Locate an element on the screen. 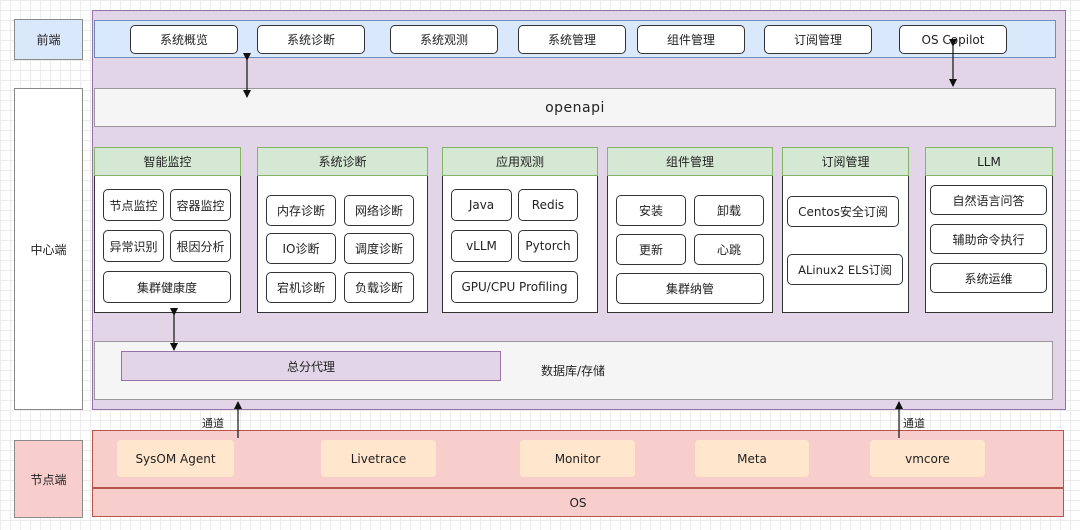  item-scheduling-diagnosis: 调度诊断 is located at coordinates (379, 248).